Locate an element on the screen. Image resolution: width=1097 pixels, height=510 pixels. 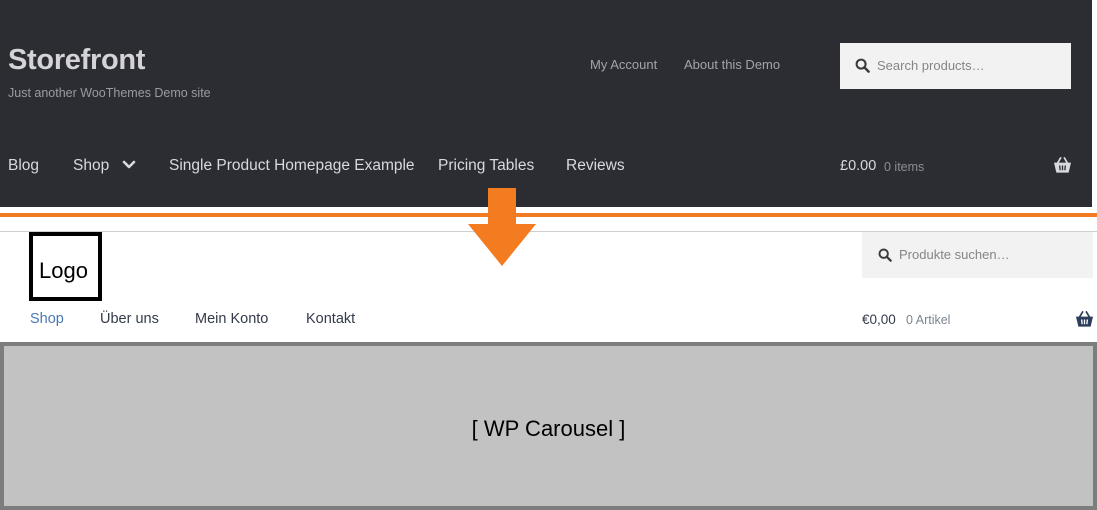
nav-item-reviews: Reviews is located at coordinates (595, 166).